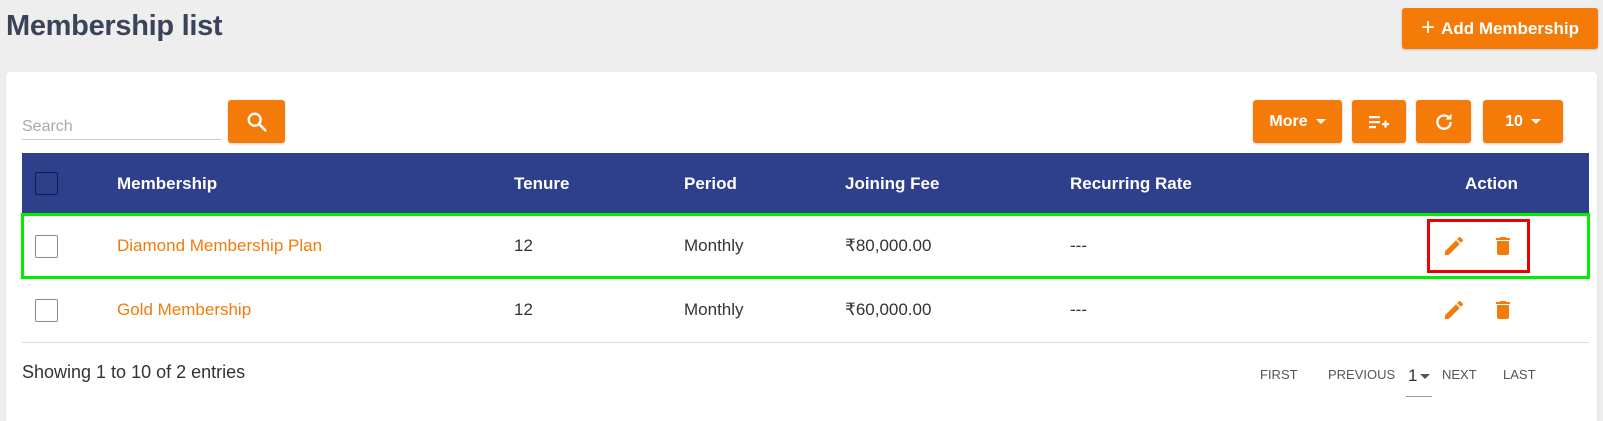 Image resolution: width=1603 pixels, height=421 pixels. I want to click on search-icon, so click(257, 122).